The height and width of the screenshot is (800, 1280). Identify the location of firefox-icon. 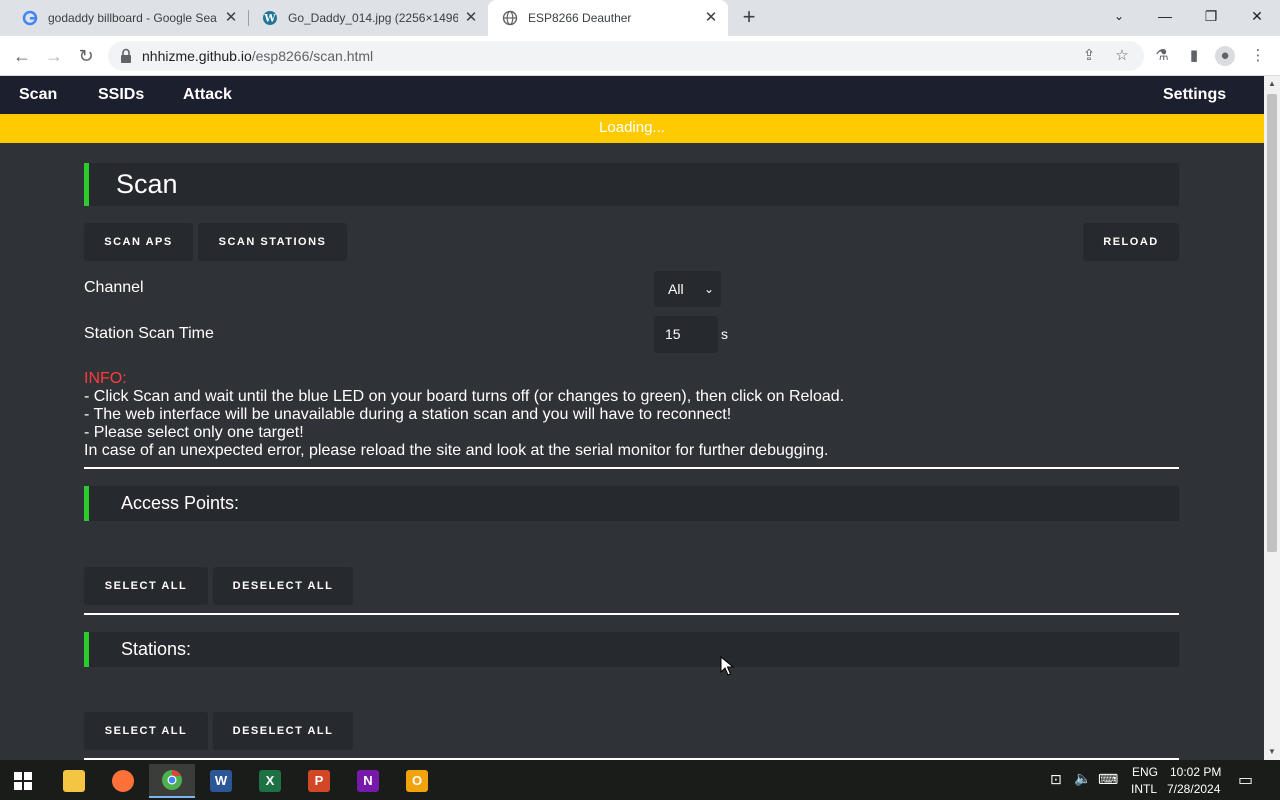
(123, 781).